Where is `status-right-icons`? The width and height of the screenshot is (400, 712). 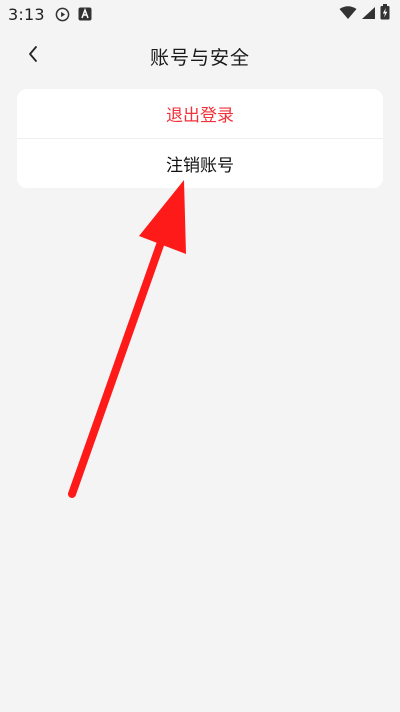 status-right-icons is located at coordinates (364, 14).